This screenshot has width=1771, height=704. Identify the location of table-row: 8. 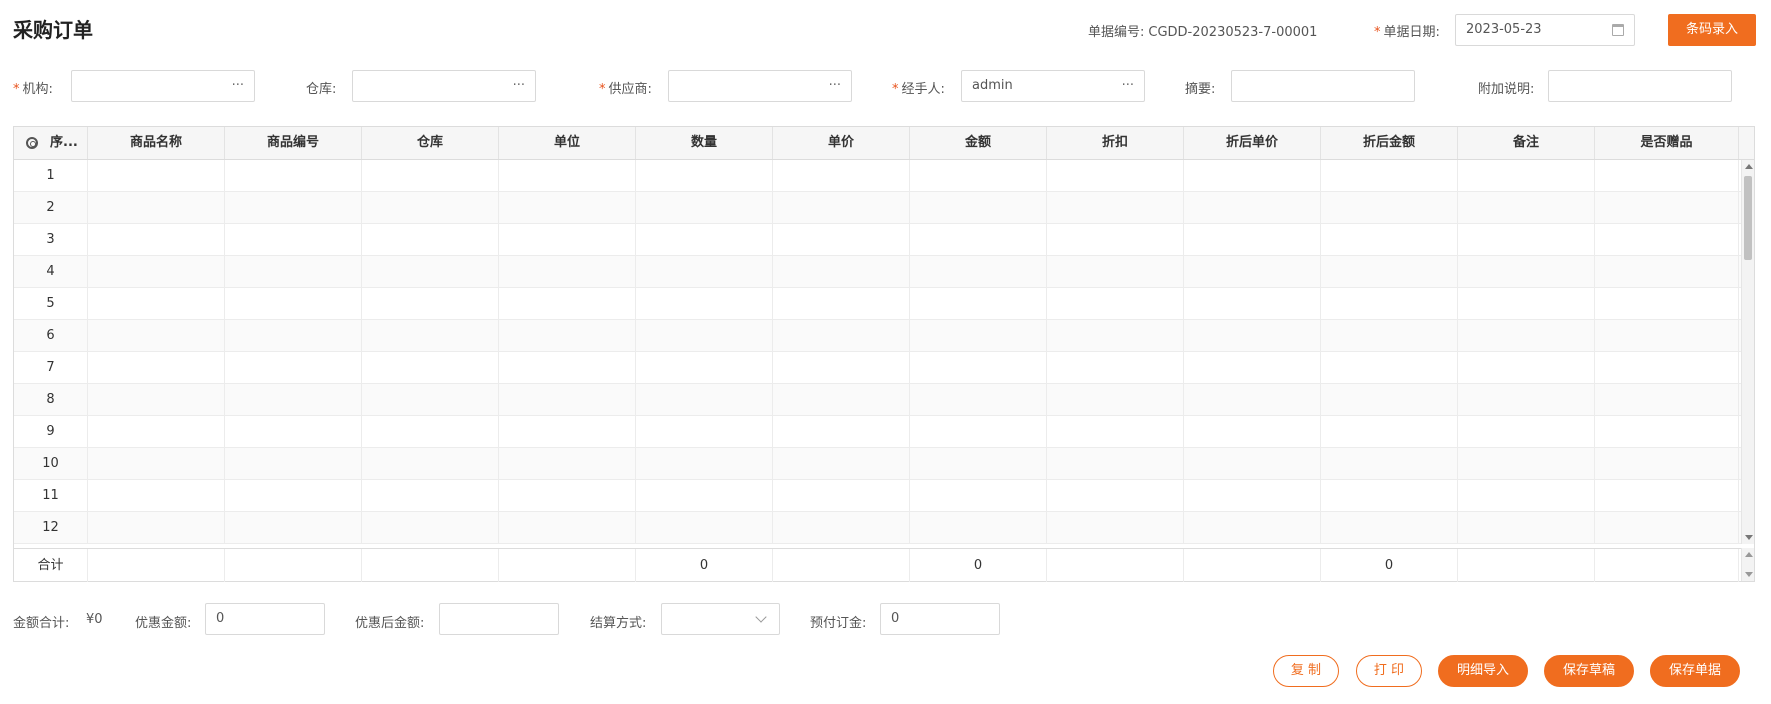
(877, 400).